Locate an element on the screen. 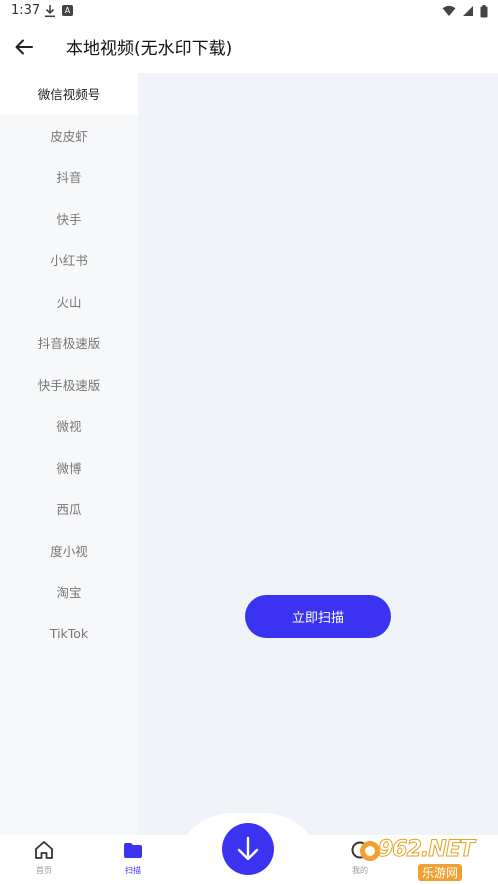 The height and width of the screenshot is (885, 498). nav-home-label: 首页 is located at coordinates (44, 870).